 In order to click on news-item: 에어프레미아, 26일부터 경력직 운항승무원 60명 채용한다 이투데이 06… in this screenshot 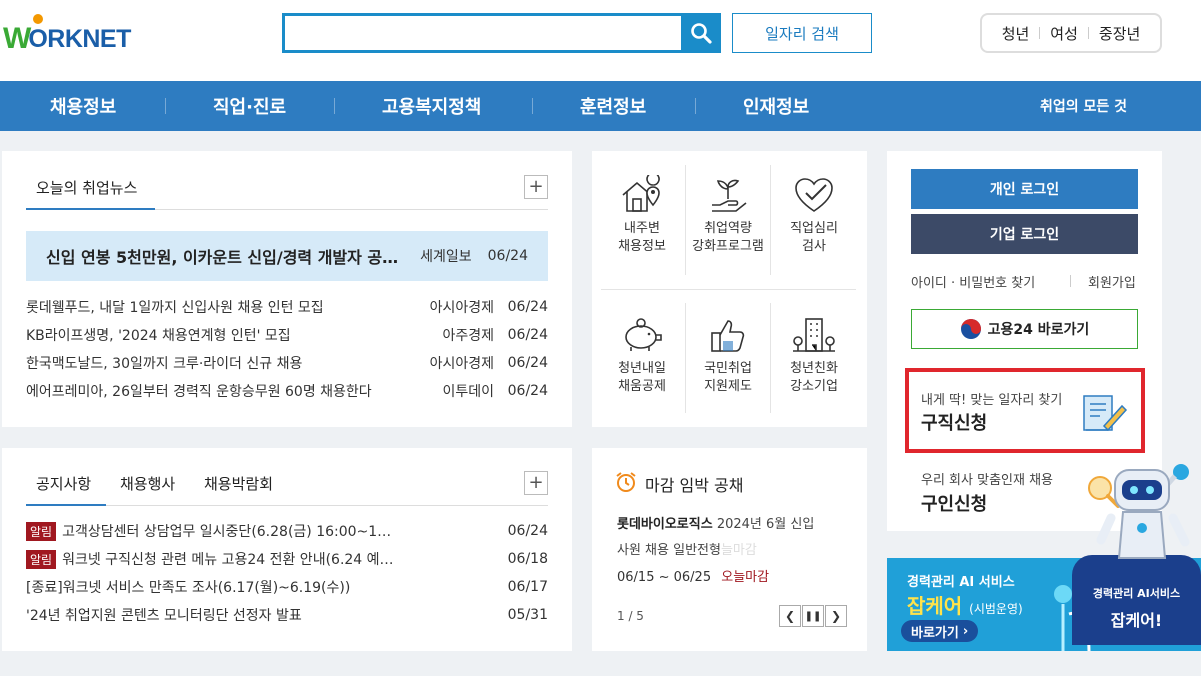, I will do `click(287, 391)`.